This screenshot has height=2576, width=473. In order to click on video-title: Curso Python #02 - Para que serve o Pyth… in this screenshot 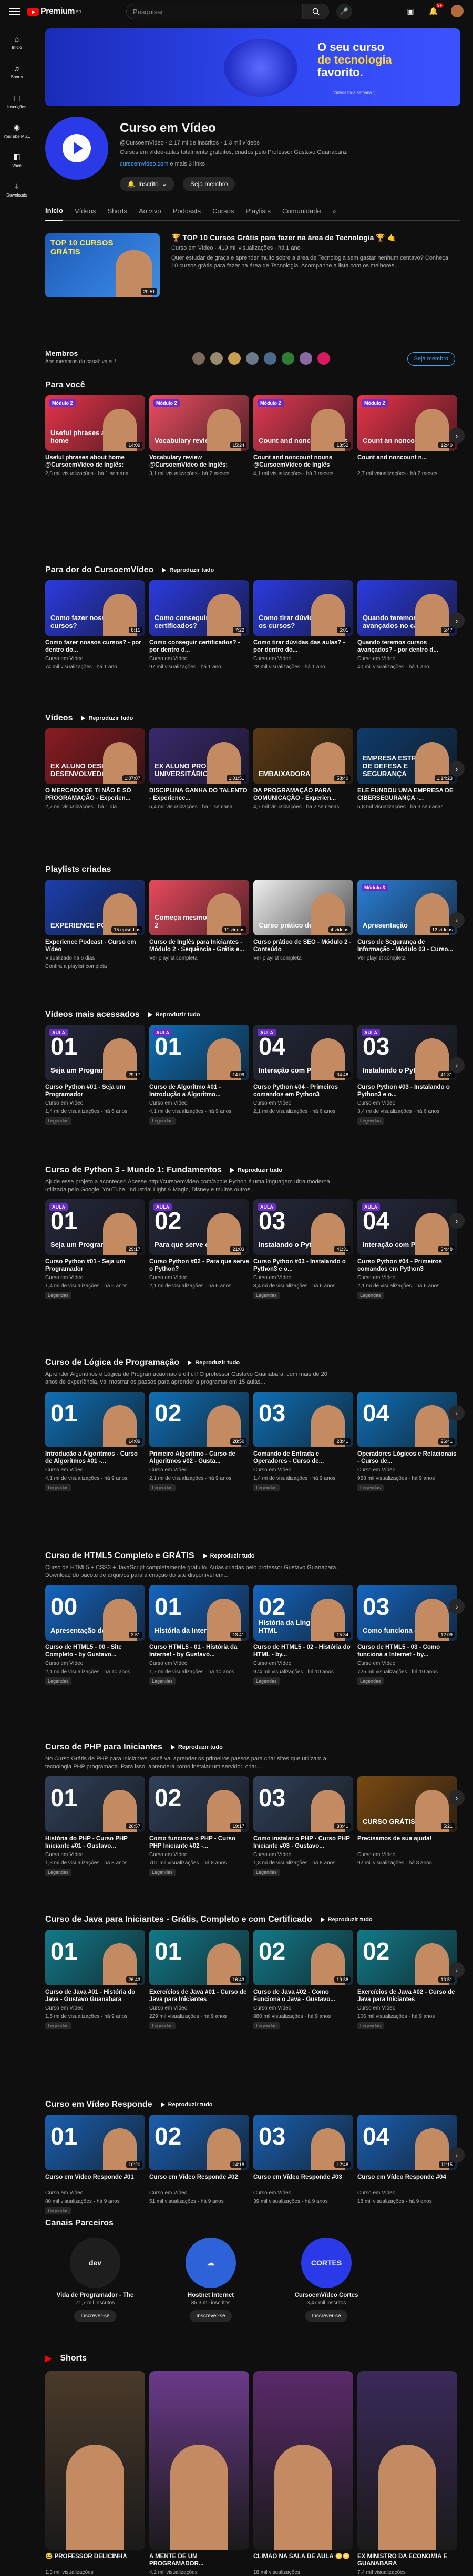, I will do `click(199, 1265)`.